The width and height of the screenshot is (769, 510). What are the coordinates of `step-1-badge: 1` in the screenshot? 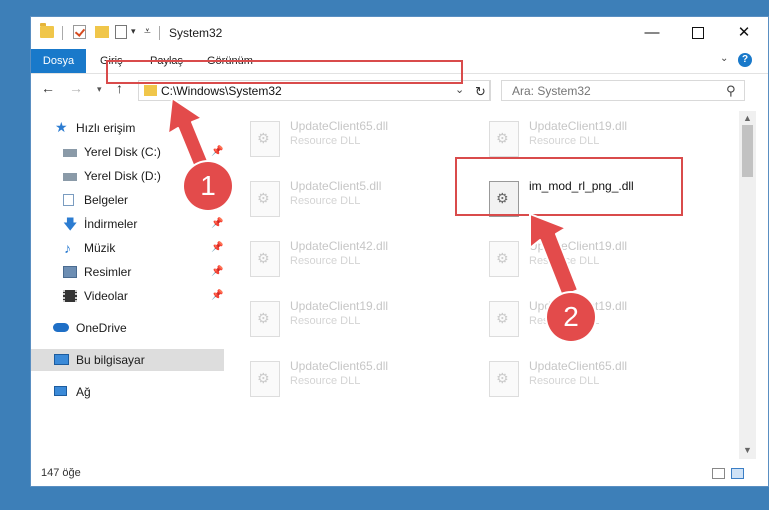 It's located at (208, 186).